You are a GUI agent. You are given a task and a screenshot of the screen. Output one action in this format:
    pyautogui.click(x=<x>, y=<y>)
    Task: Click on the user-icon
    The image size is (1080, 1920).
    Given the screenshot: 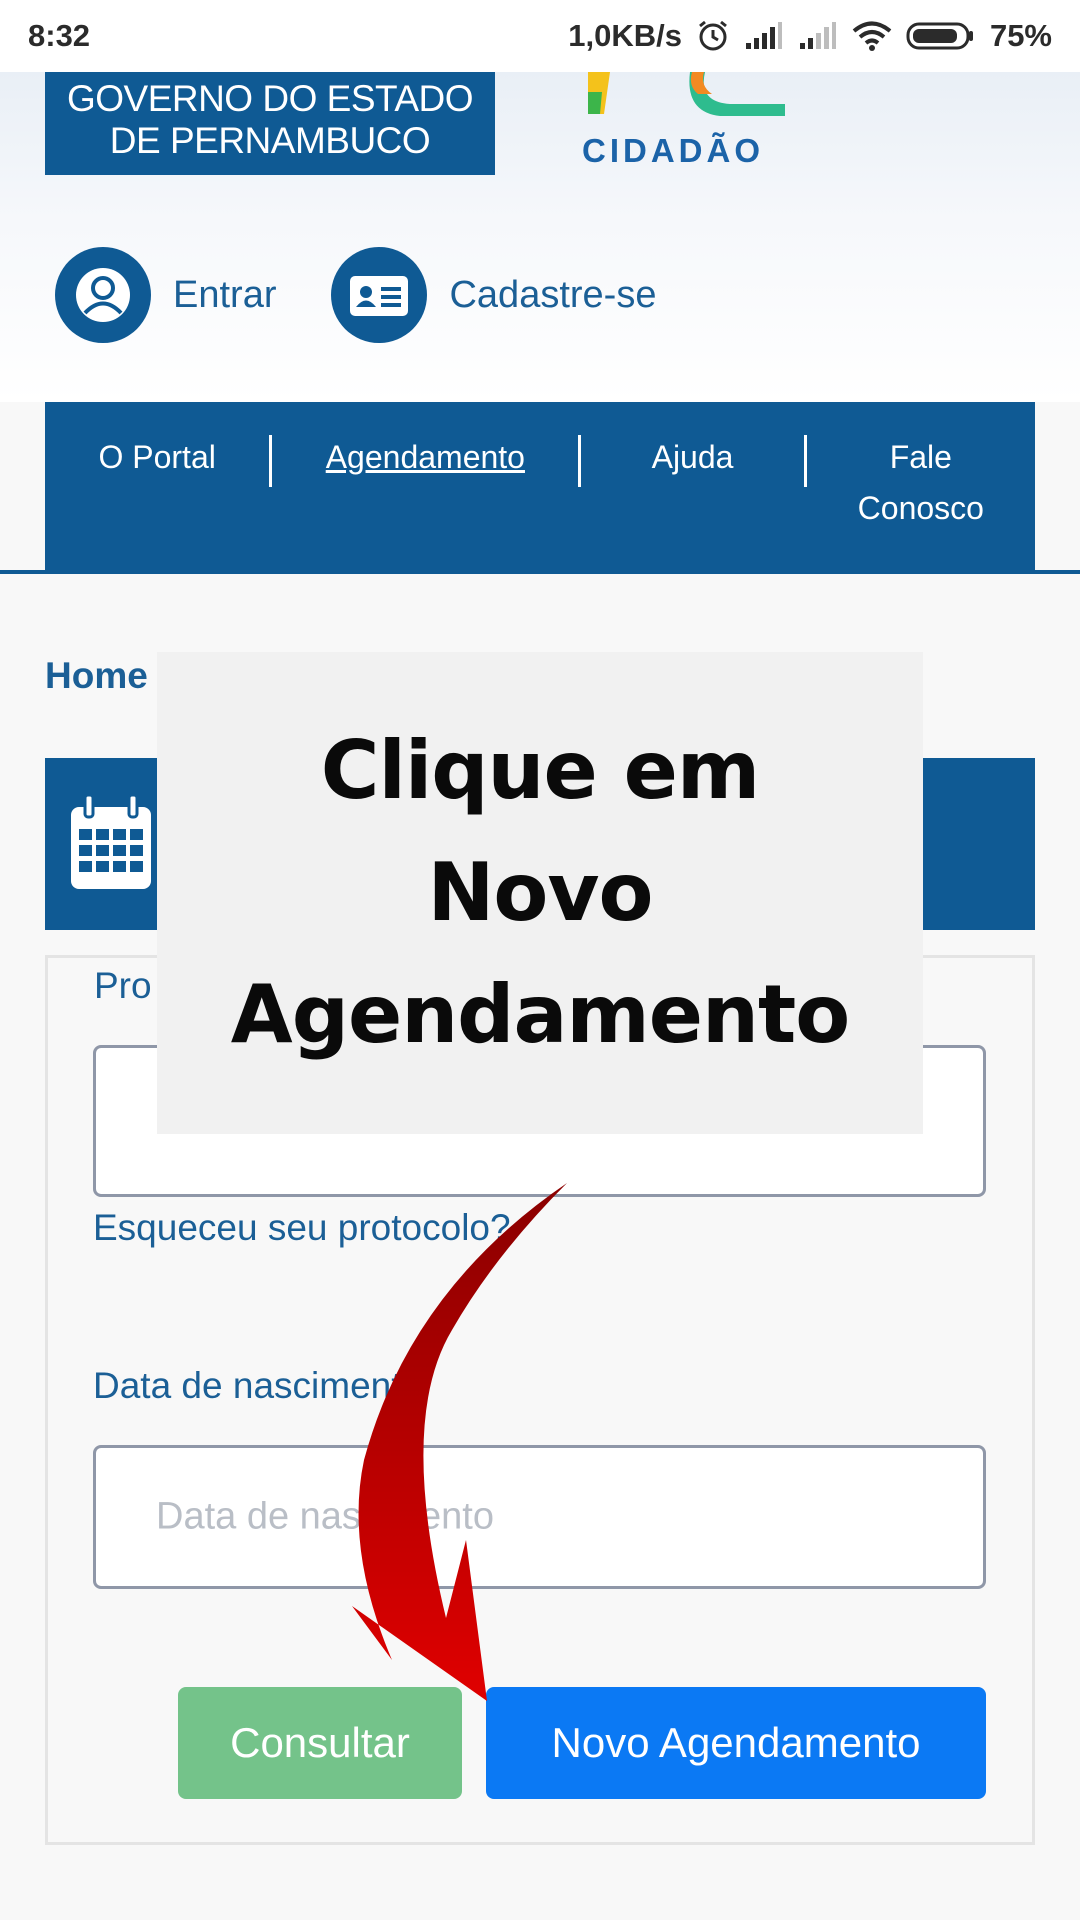 What is the action you would take?
    pyautogui.click(x=103, y=295)
    